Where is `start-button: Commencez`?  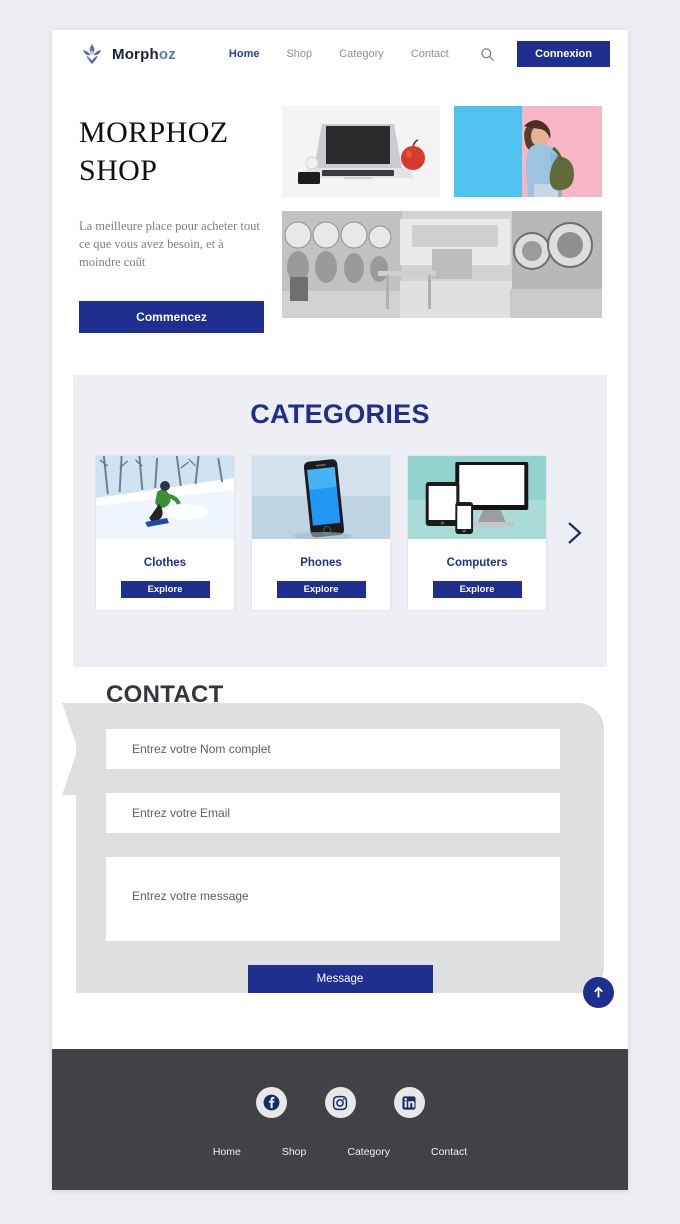
start-button: Commencez is located at coordinates (171, 317).